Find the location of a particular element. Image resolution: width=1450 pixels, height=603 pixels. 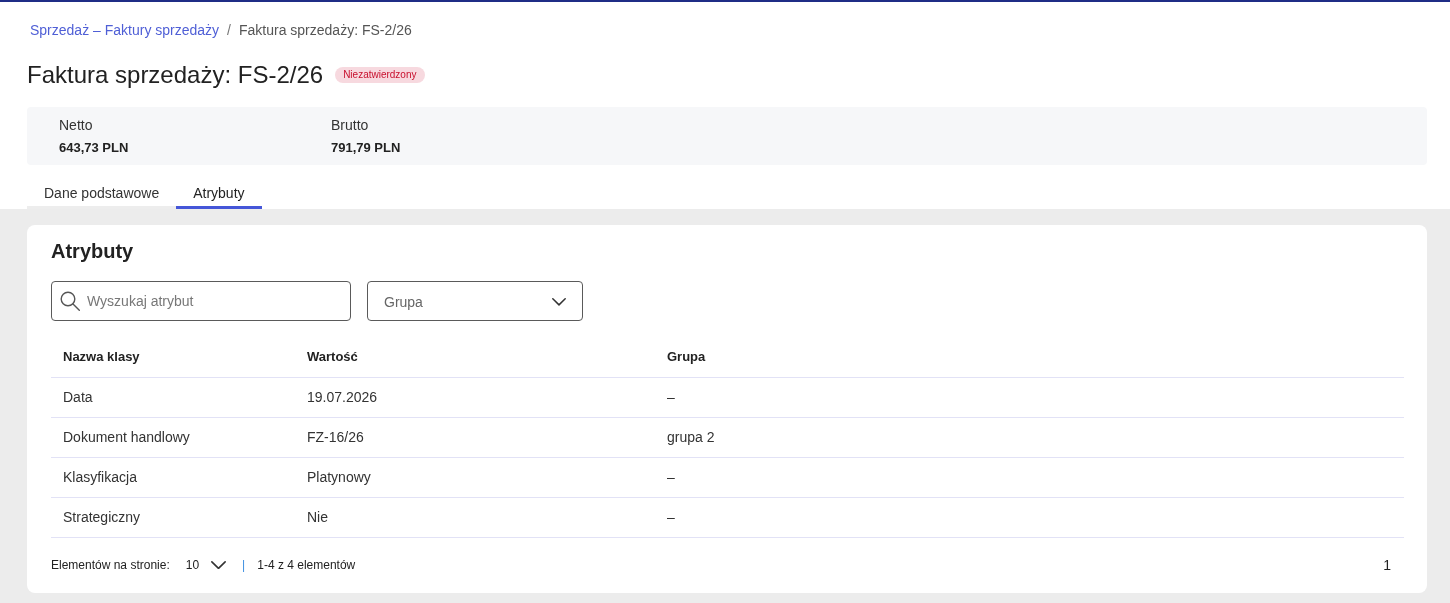

breadcrumb-current: Faktura sprzedaży: FS-2/26 is located at coordinates (325, 30).